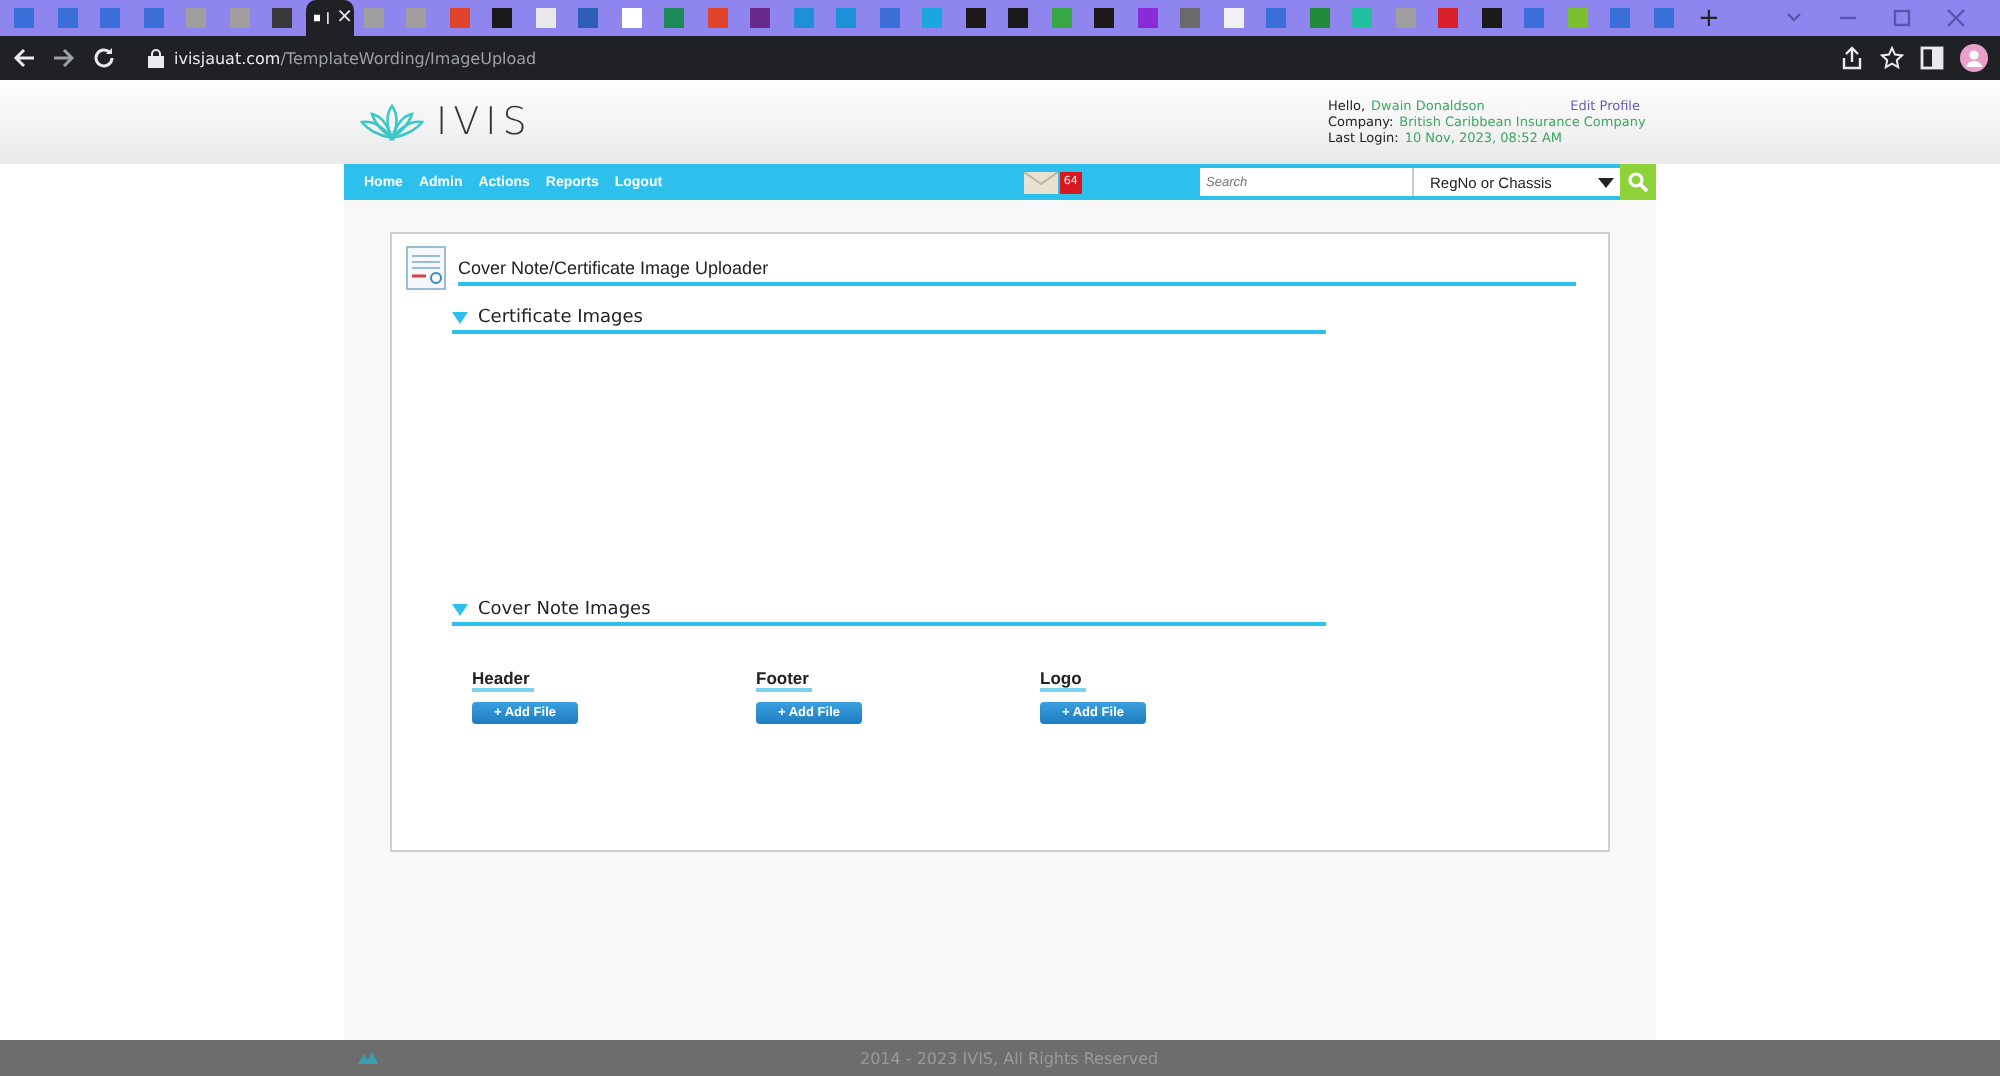 The height and width of the screenshot is (1076, 2000). What do you see at coordinates (368, 1058) in the screenshot?
I see `small-logo-icon` at bounding box center [368, 1058].